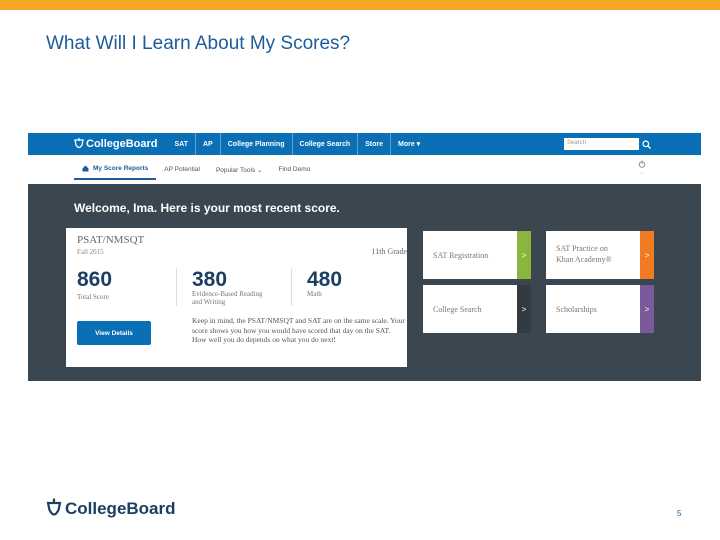  What do you see at coordinates (85, 168) in the screenshot?
I see `home-icon` at bounding box center [85, 168].